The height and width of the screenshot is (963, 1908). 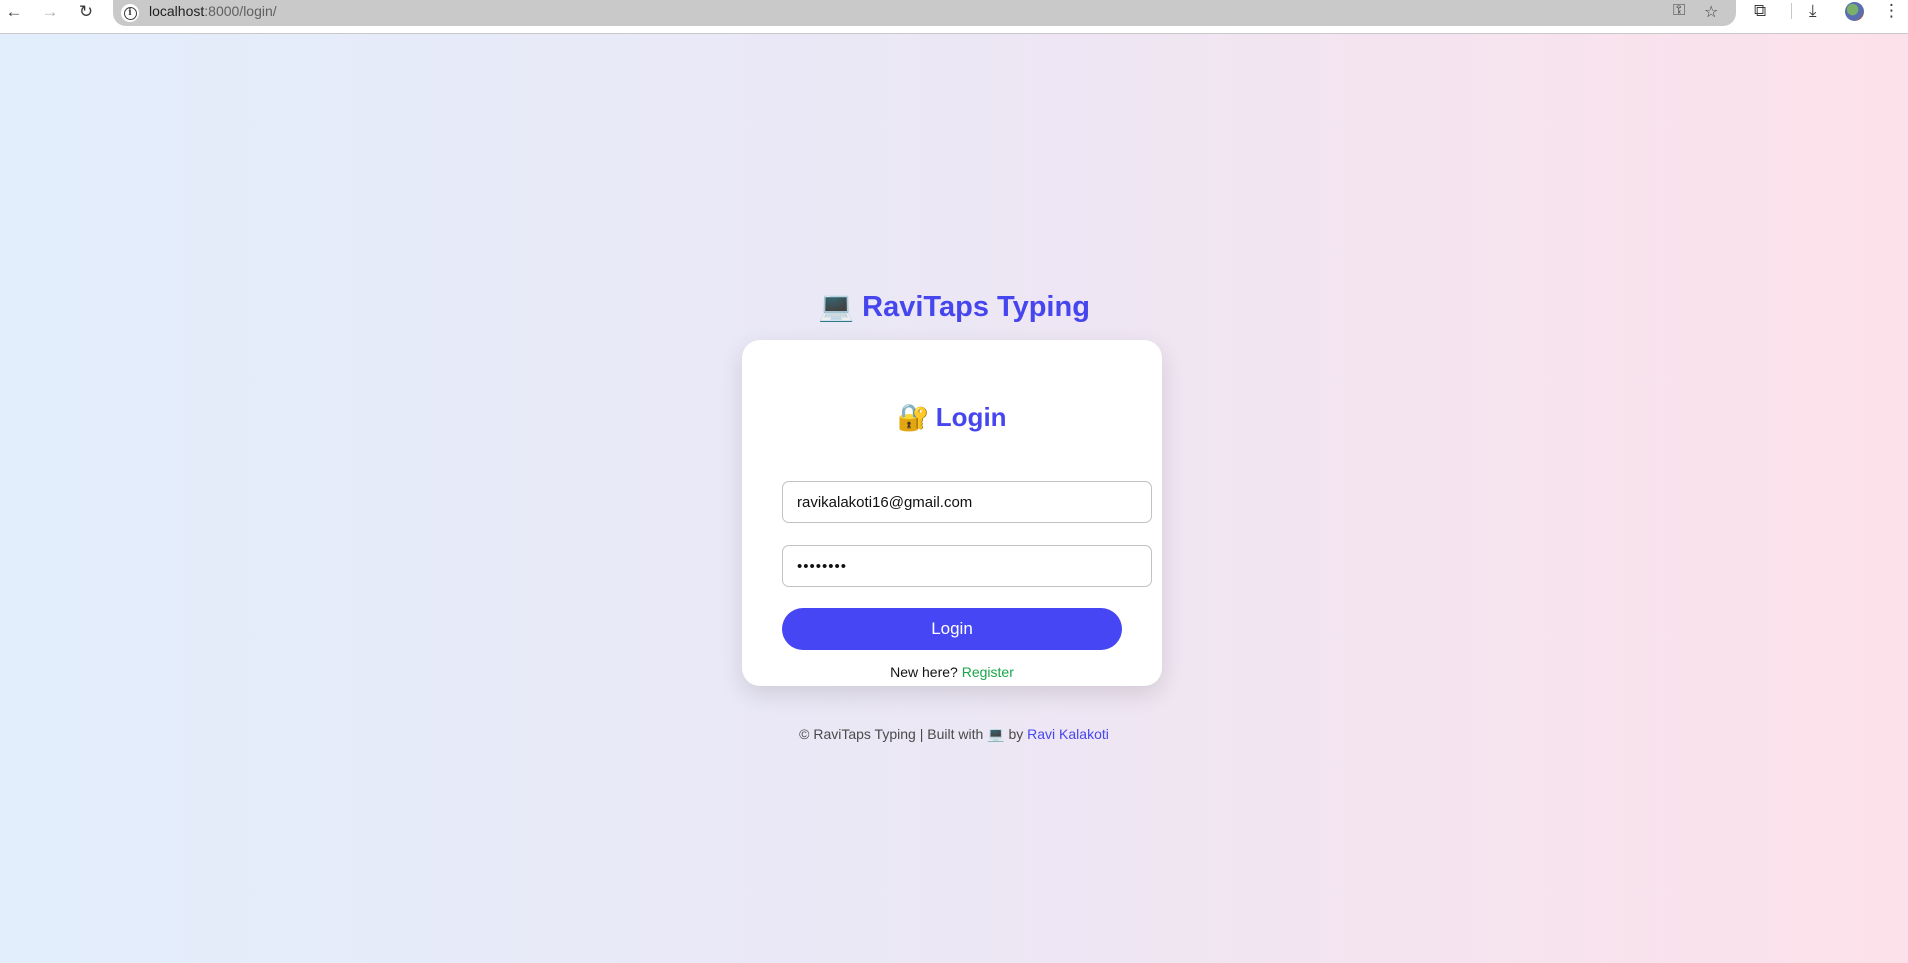 What do you see at coordinates (967, 502) in the screenshot?
I see `email-field` at bounding box center [967, 502].